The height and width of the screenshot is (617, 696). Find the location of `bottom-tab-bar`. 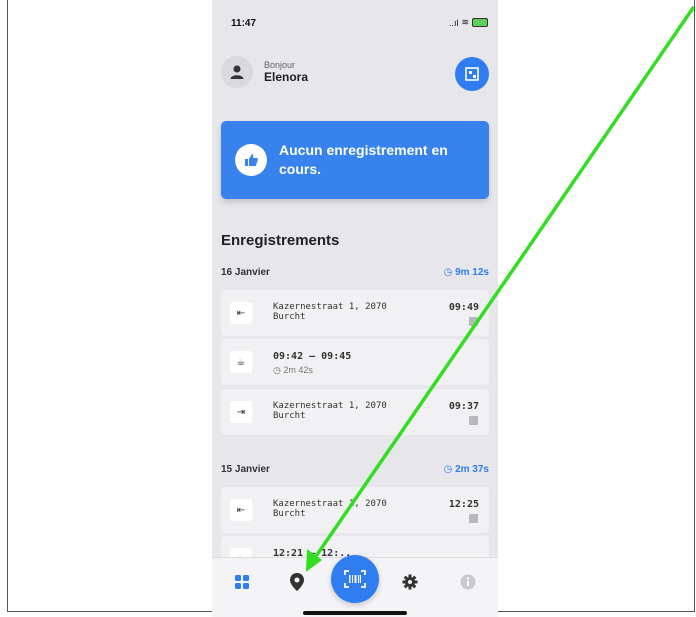

bottom-tab-bar is located at coordinates (355, 586).